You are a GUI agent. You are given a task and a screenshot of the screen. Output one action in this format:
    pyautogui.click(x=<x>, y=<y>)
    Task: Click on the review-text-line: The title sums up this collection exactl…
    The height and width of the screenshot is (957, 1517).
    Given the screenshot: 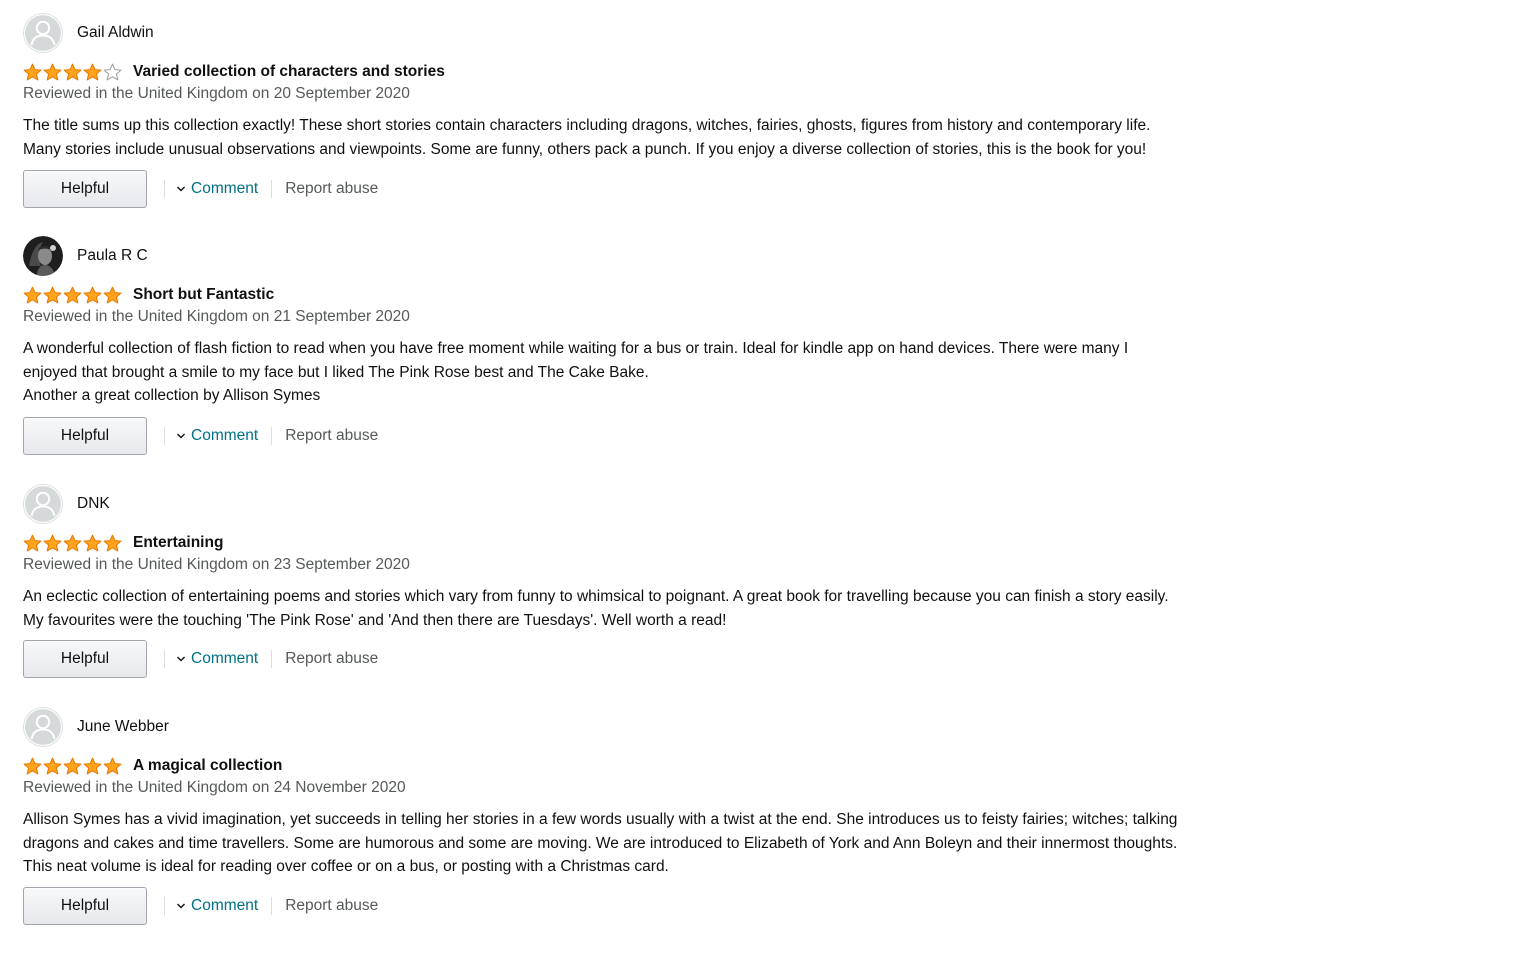 What is the action you would take?
    pyautogui.click(x=587, y=125)
    